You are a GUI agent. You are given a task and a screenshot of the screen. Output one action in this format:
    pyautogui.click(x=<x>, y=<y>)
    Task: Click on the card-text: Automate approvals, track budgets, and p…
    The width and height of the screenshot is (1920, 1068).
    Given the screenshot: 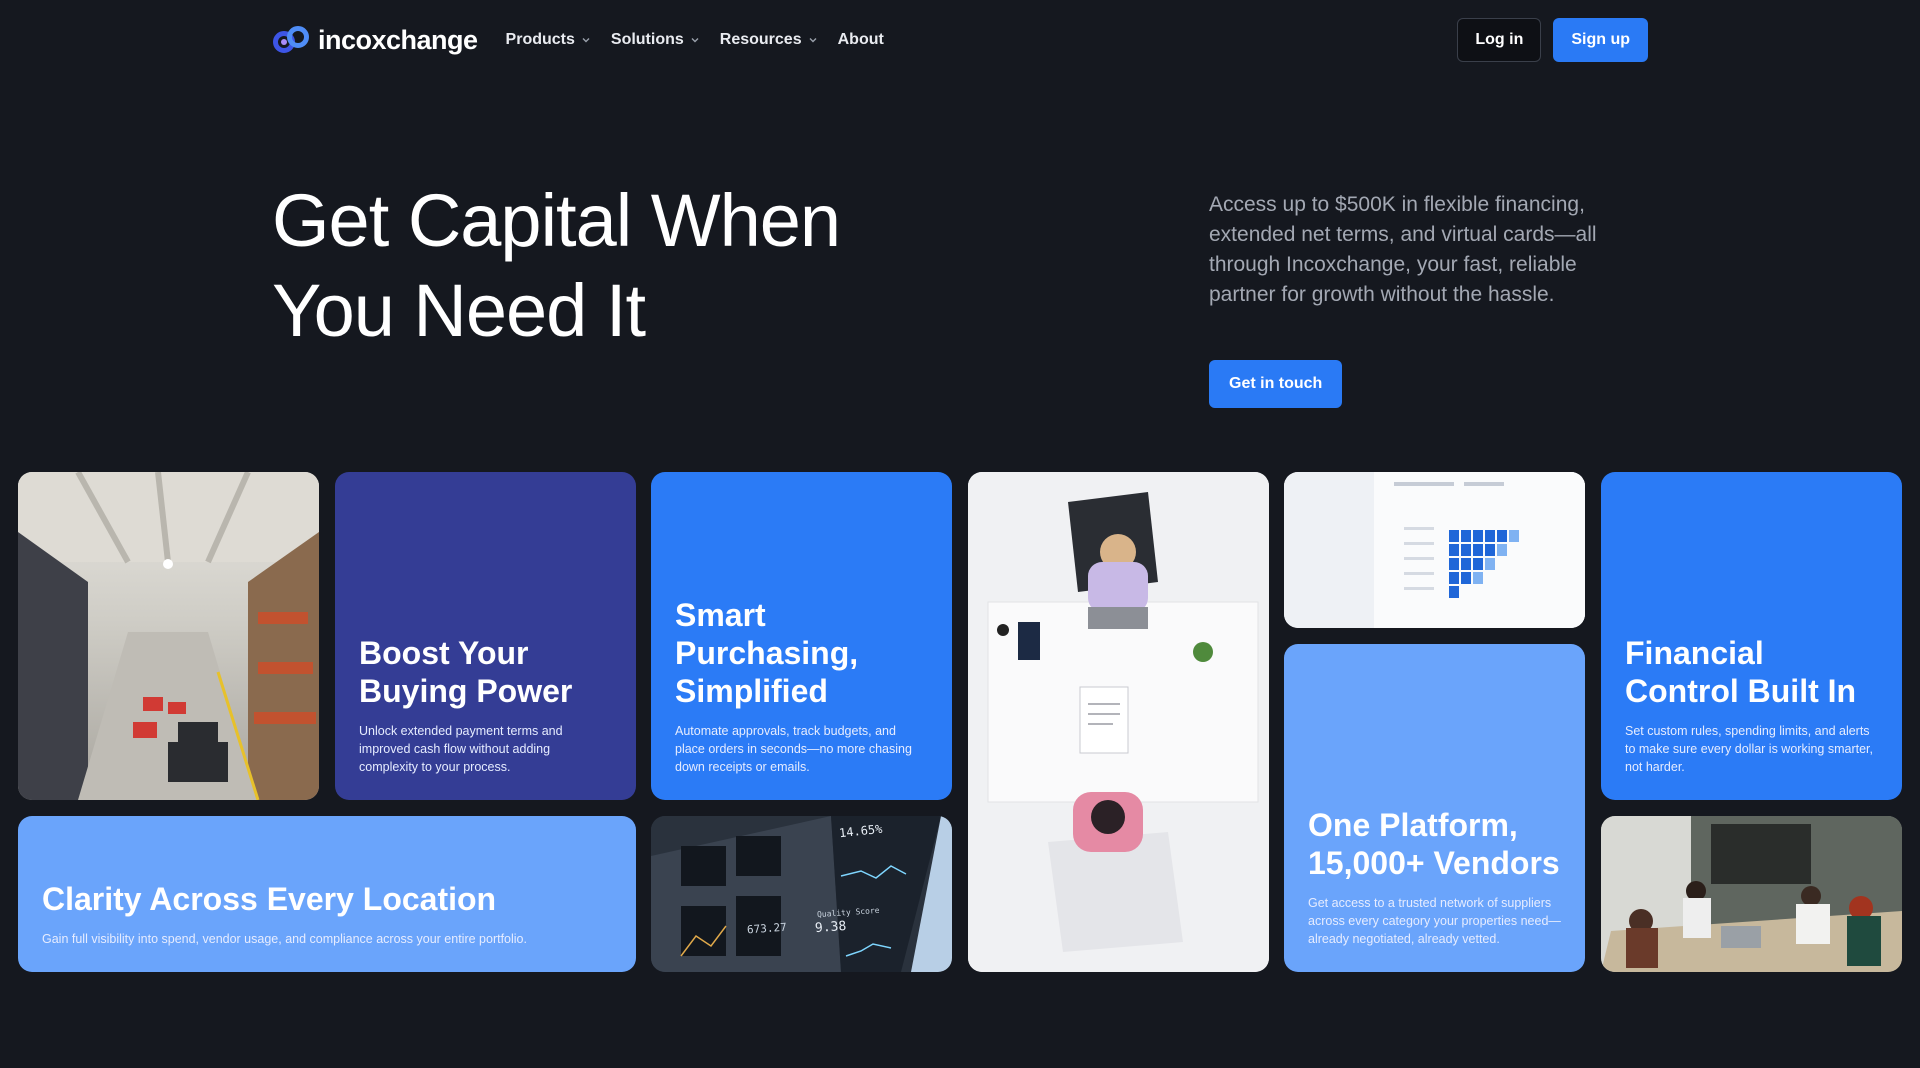 What is the action you would take?
    pyautogui.click(x=793, y=749)
    